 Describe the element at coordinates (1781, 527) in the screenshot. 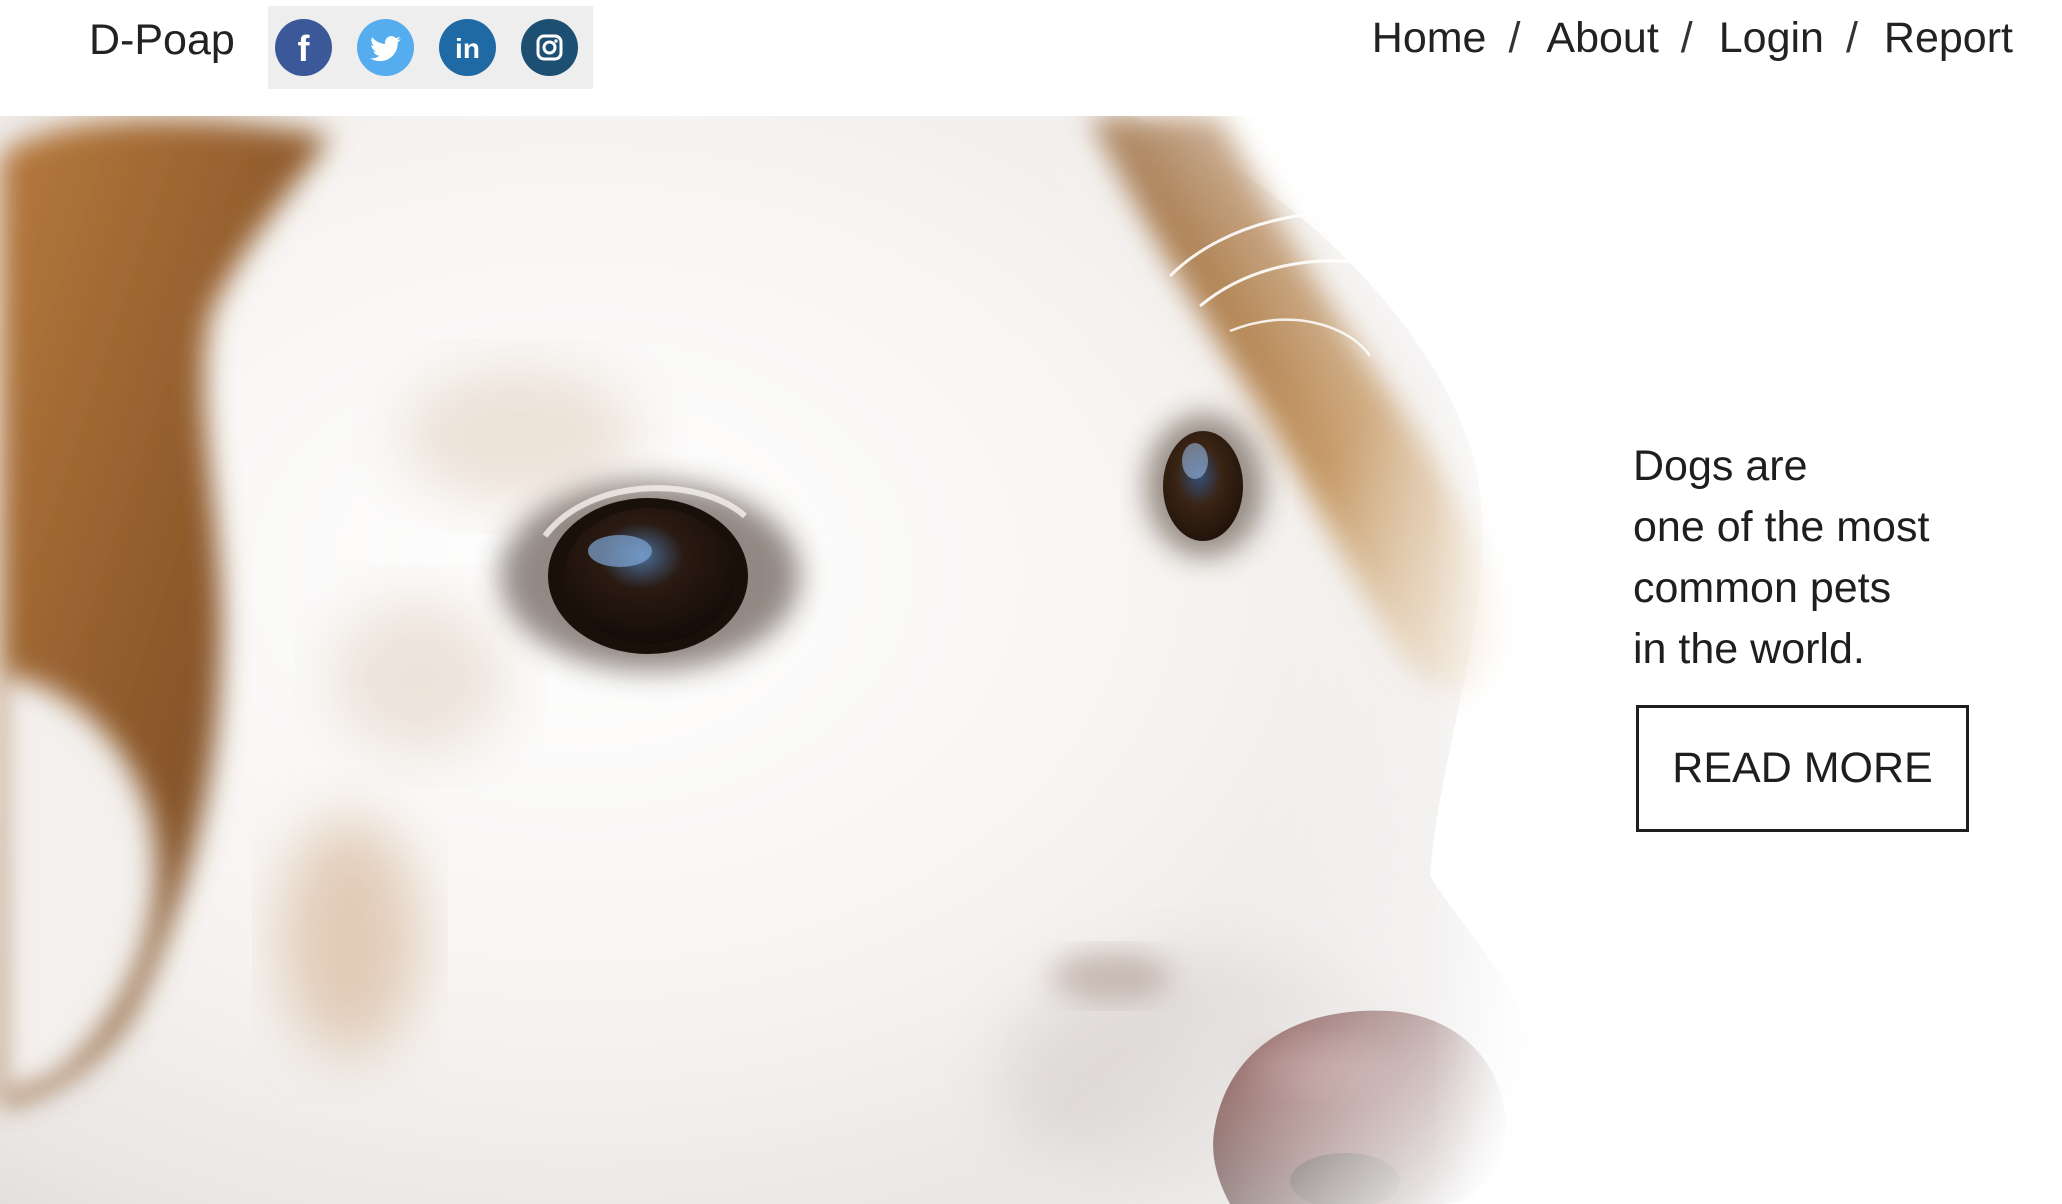

I see `tagline-line: one of the most` at that location.